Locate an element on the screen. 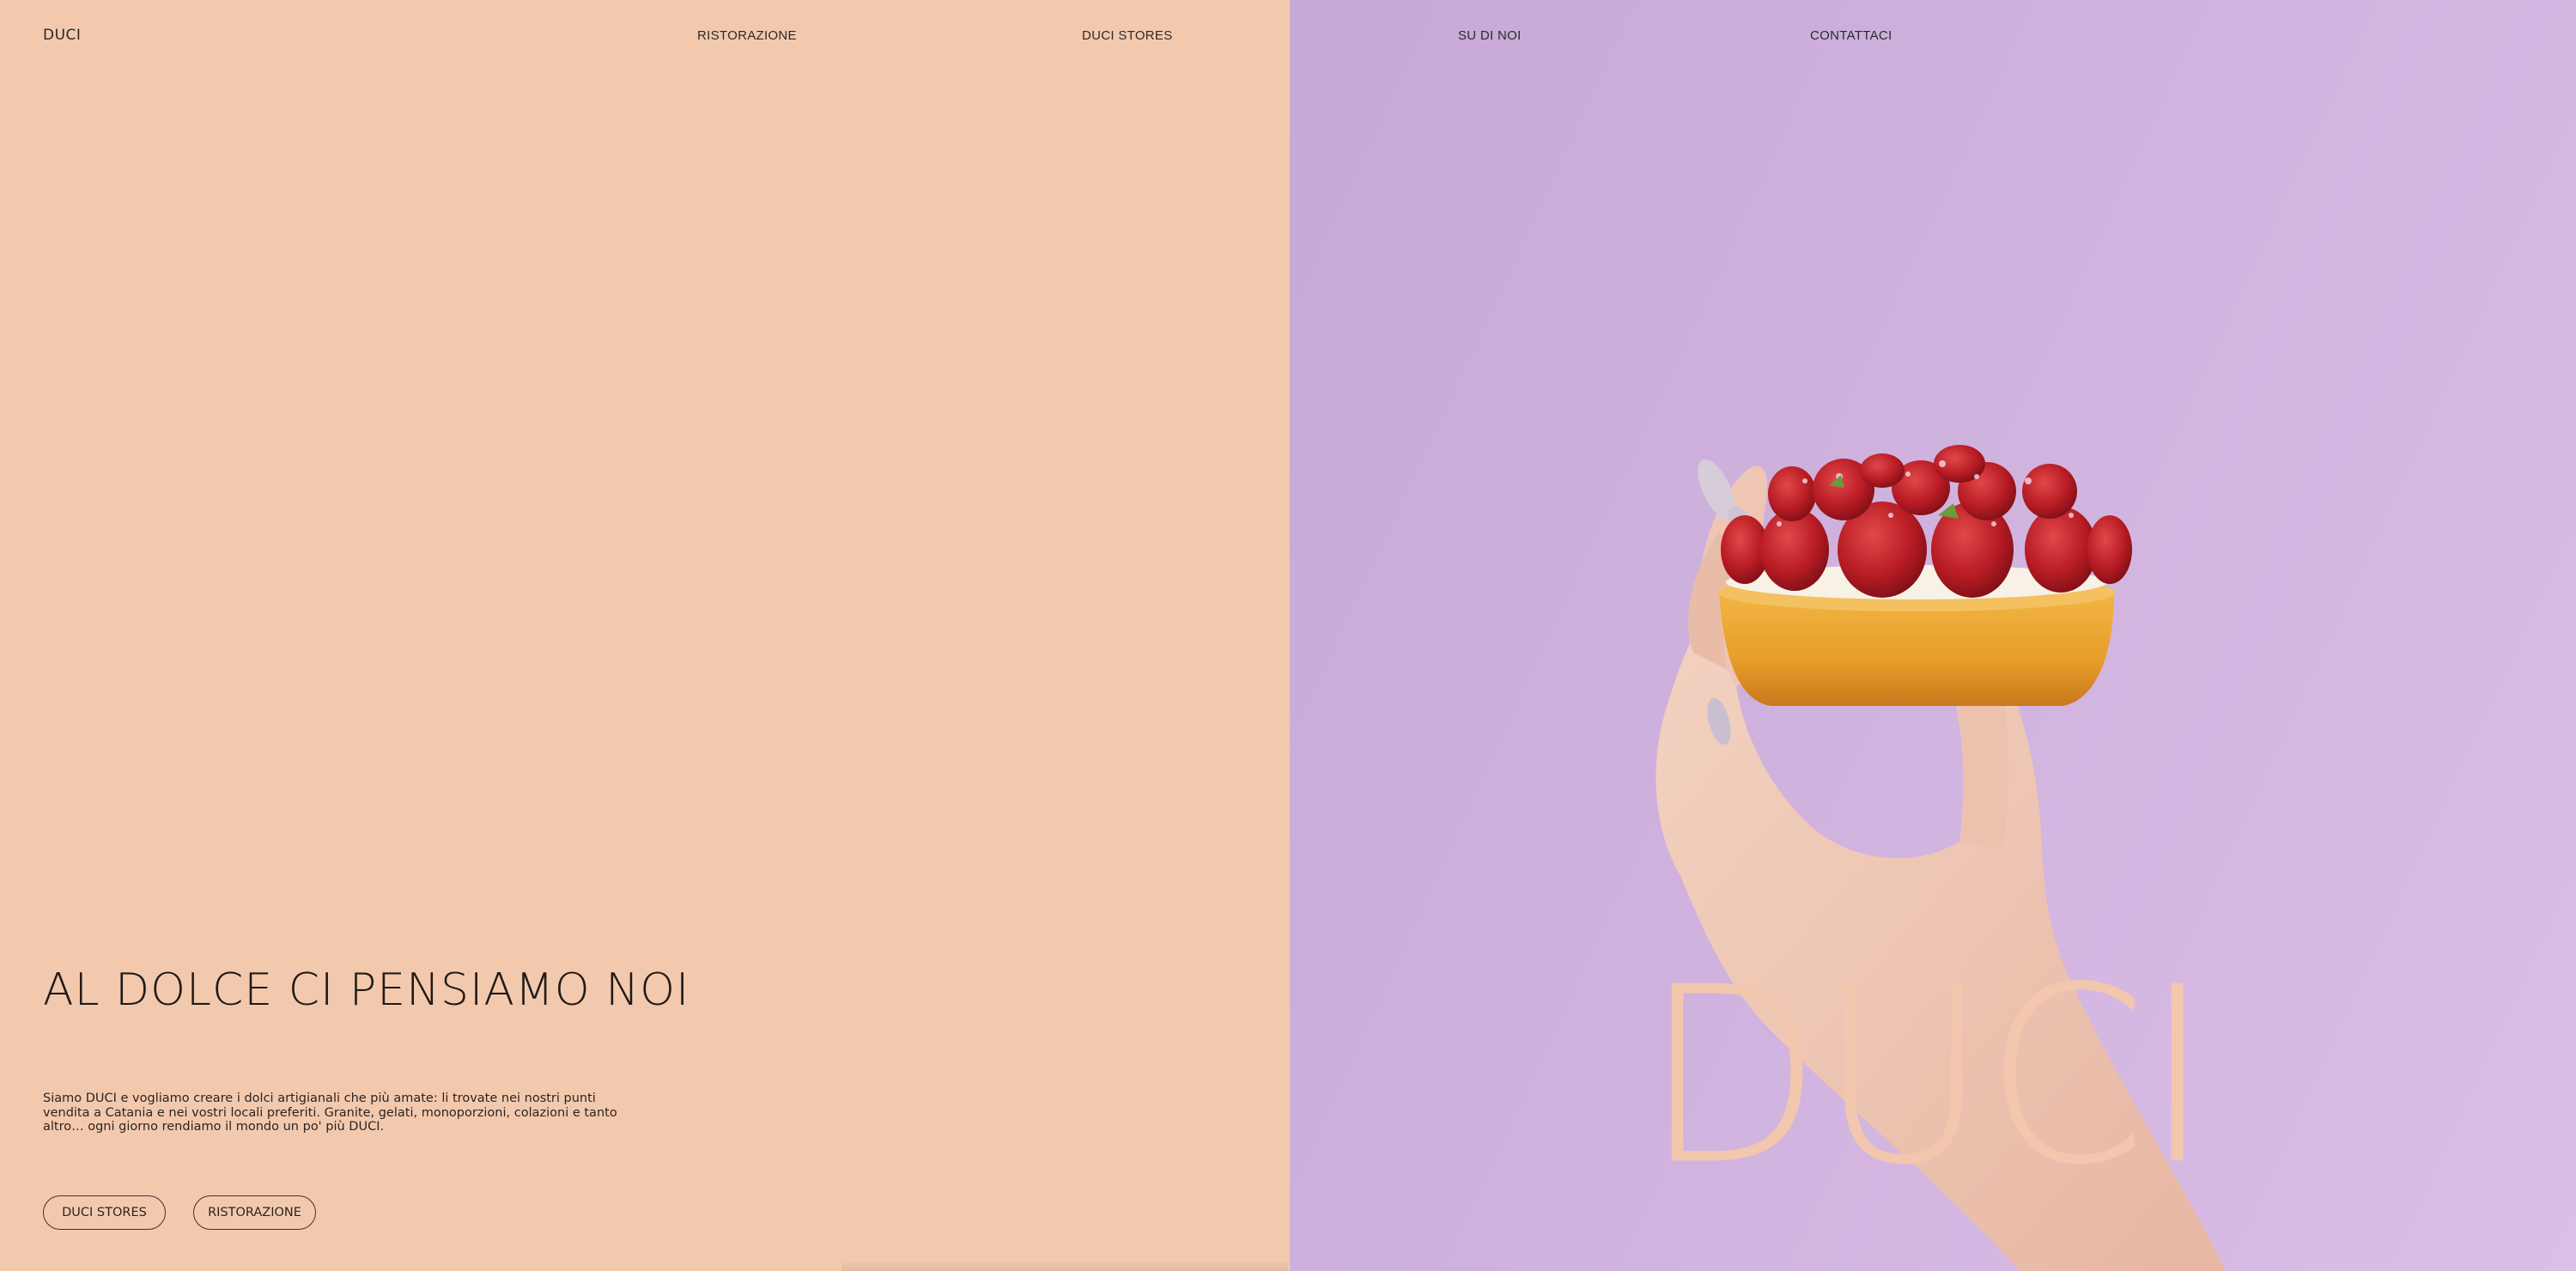 Image resolution: width=2576 pixels, height=1271 pixels. duci-wordmark: DUCI is located at coordinates (1928, 1076).